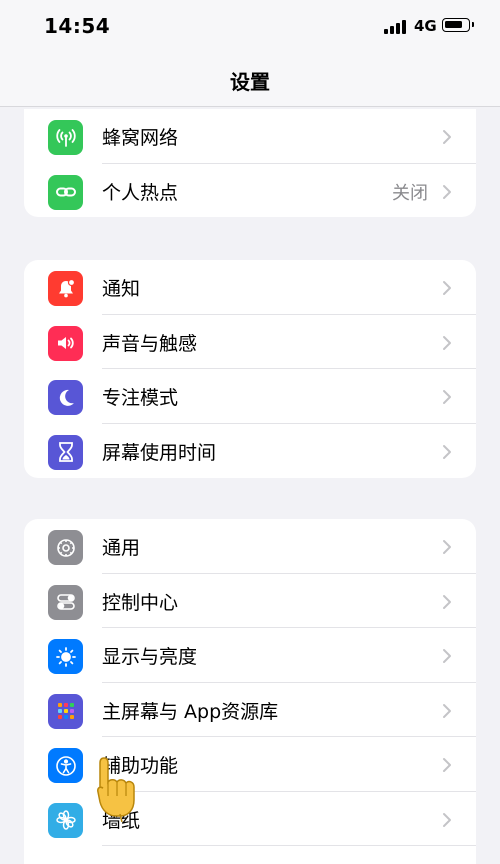 This screenshot has width=500, height=864. I want to click on settings-row-home-screen: 主屏幕与 App资源库, so click(250, 710).